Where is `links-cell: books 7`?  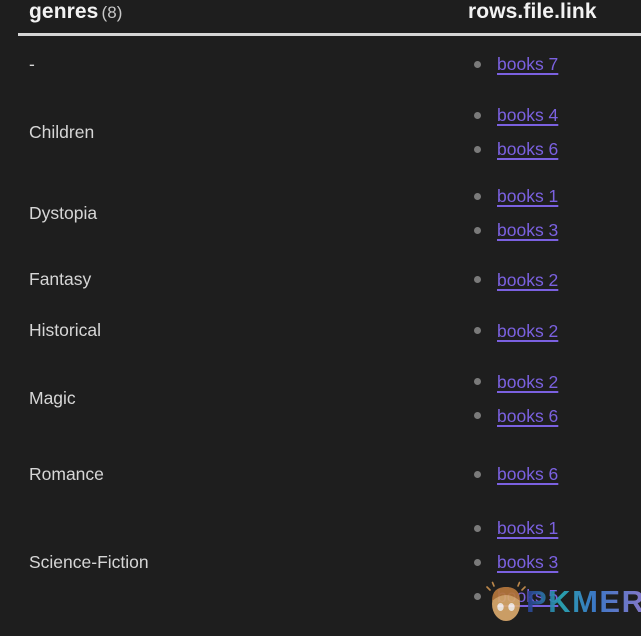
links-cell: books 7 is located at coordinates (549, 64).